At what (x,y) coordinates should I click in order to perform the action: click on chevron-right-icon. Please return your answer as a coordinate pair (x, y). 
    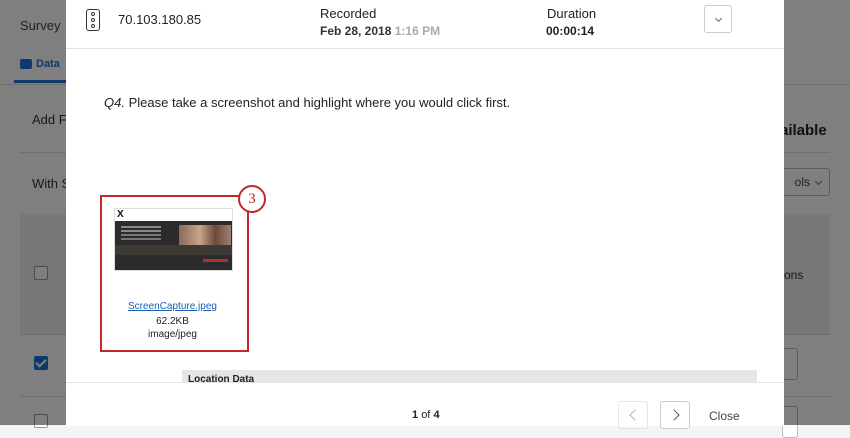
    Looking at the image, I should click on (673, 415).